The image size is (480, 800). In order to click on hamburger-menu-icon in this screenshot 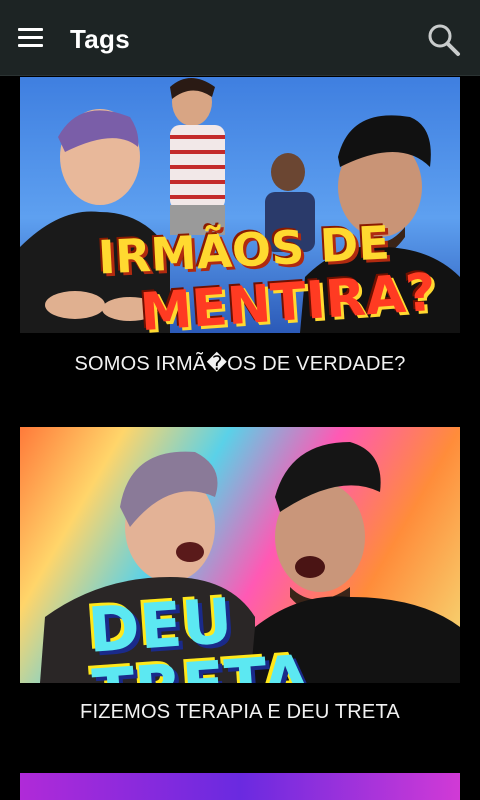, I will do `click(32, 38)`.